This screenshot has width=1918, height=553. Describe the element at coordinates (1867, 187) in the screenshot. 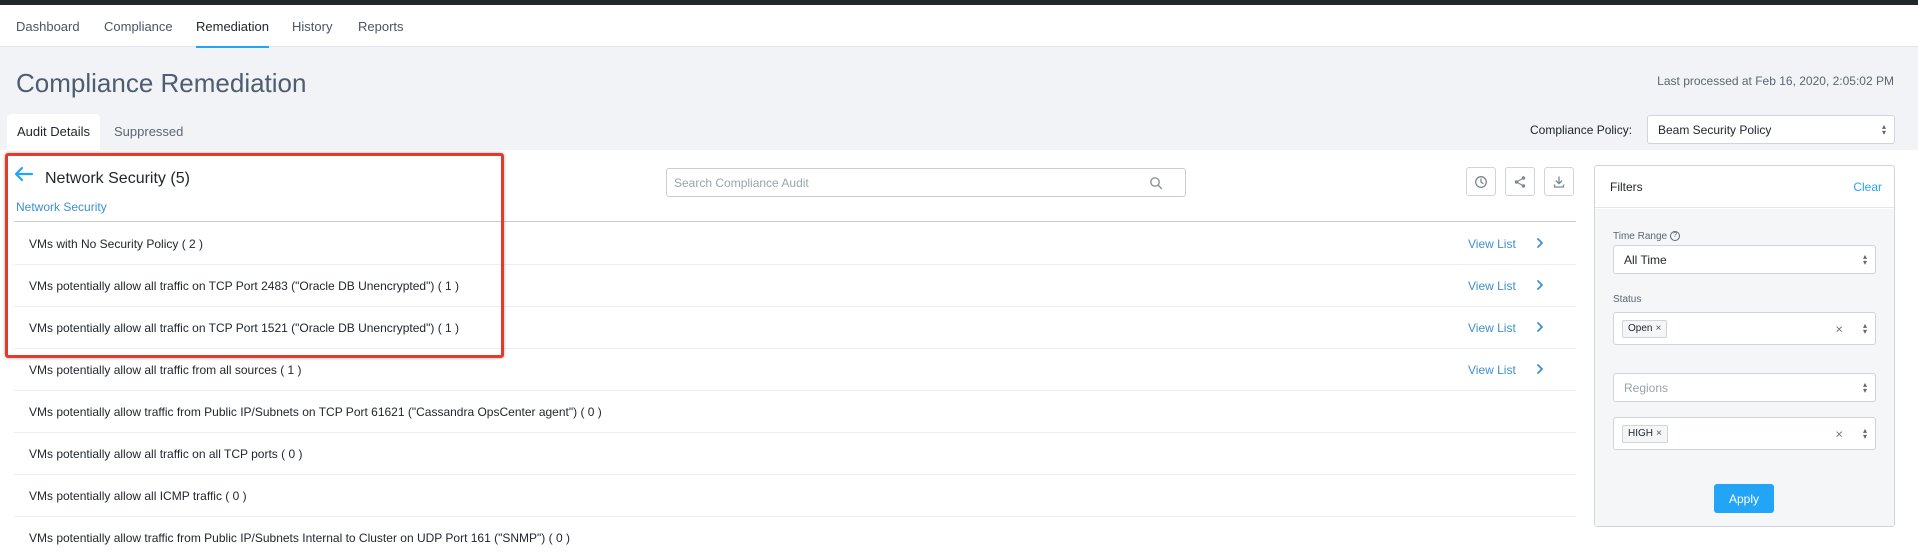

I see `filters-clear-link: Clear` at that location.